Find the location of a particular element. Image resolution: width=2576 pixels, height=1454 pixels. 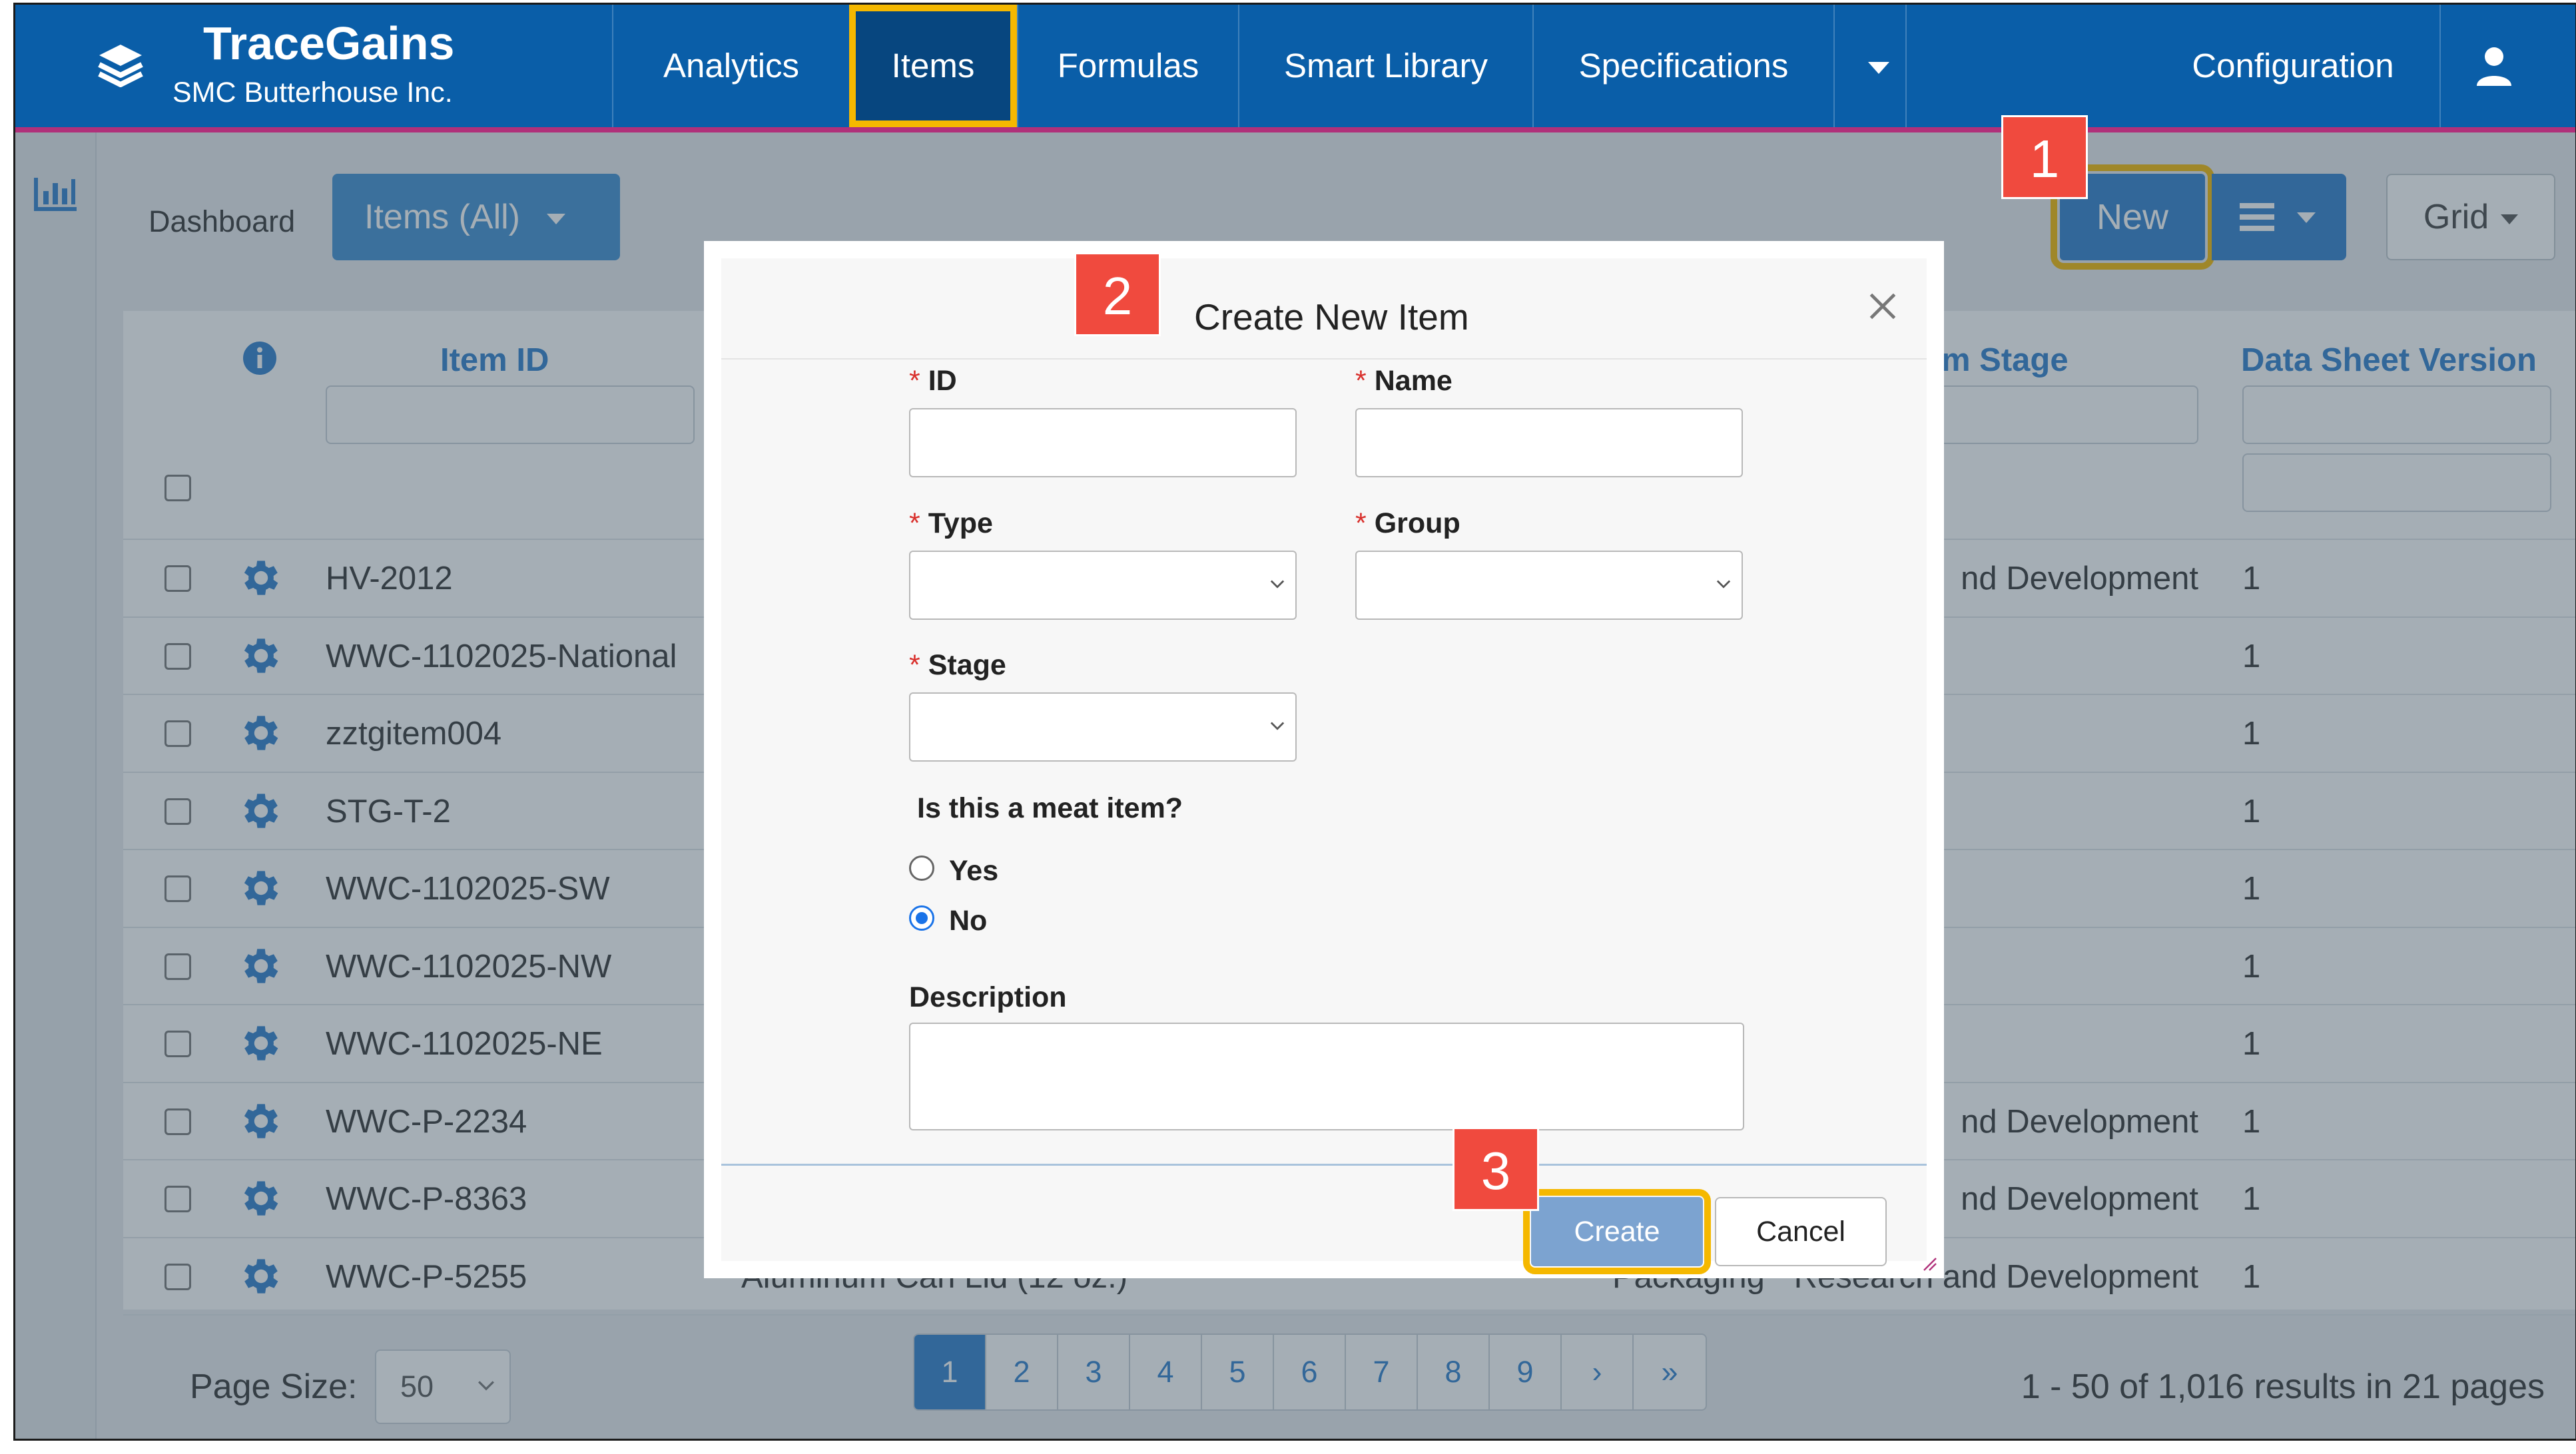

dialog-header: Create New Item is located at coordinates (1324, 309).